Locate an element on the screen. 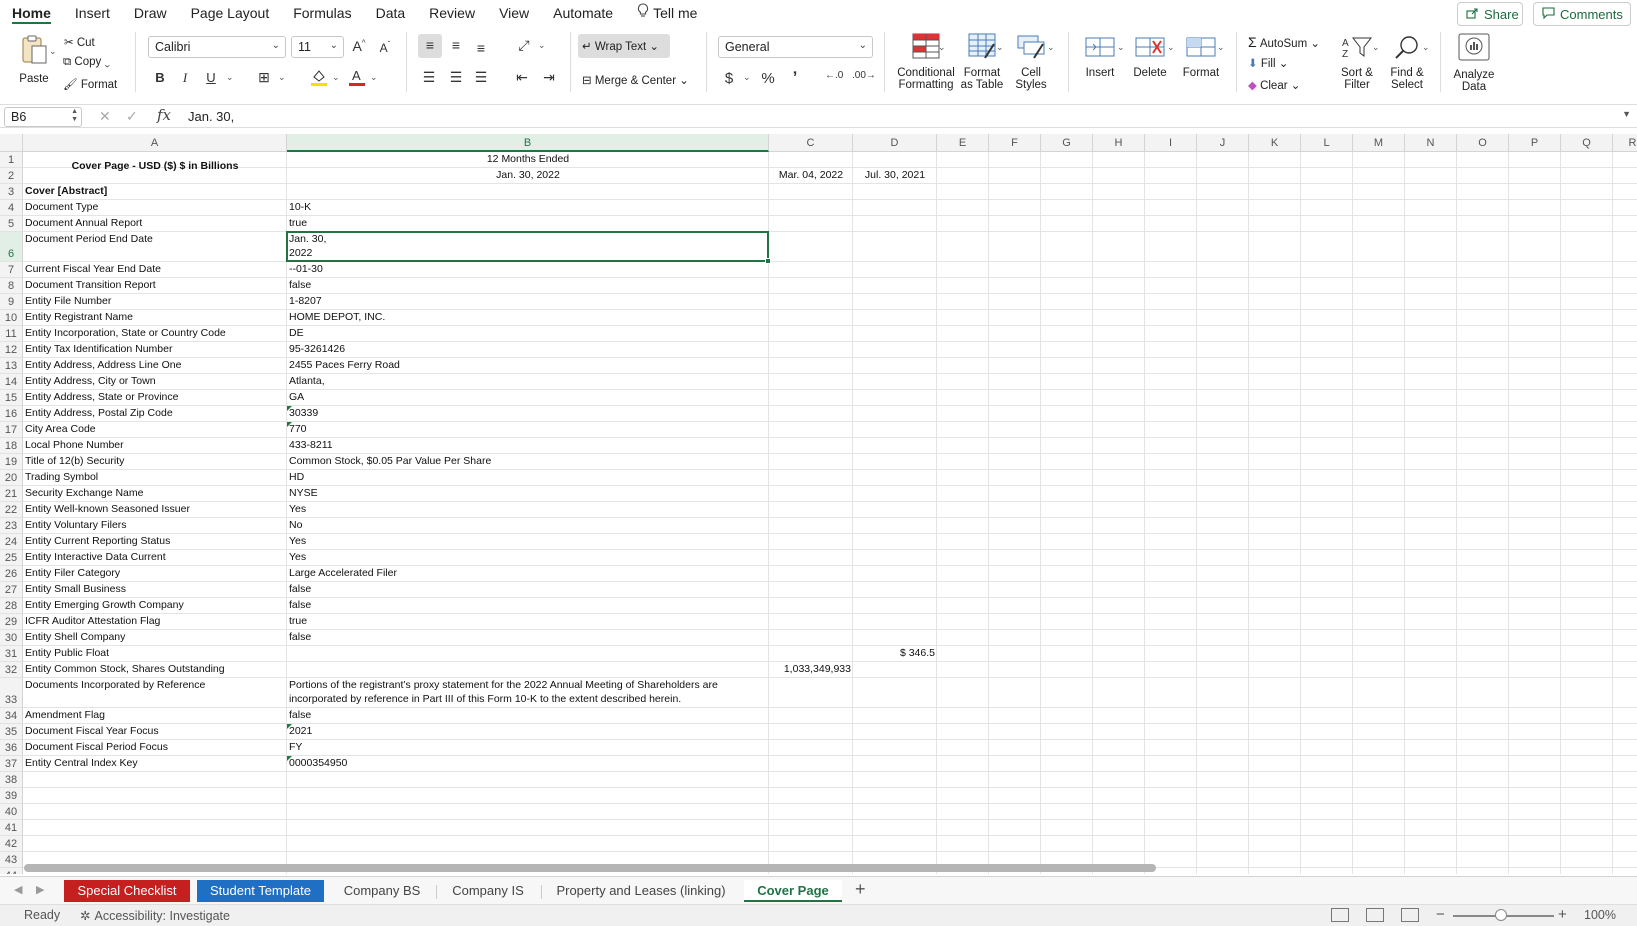 The width and height of the screenshot is (1637, 926). insert-cells-button: Insert is located at coordinates (1100, 56).